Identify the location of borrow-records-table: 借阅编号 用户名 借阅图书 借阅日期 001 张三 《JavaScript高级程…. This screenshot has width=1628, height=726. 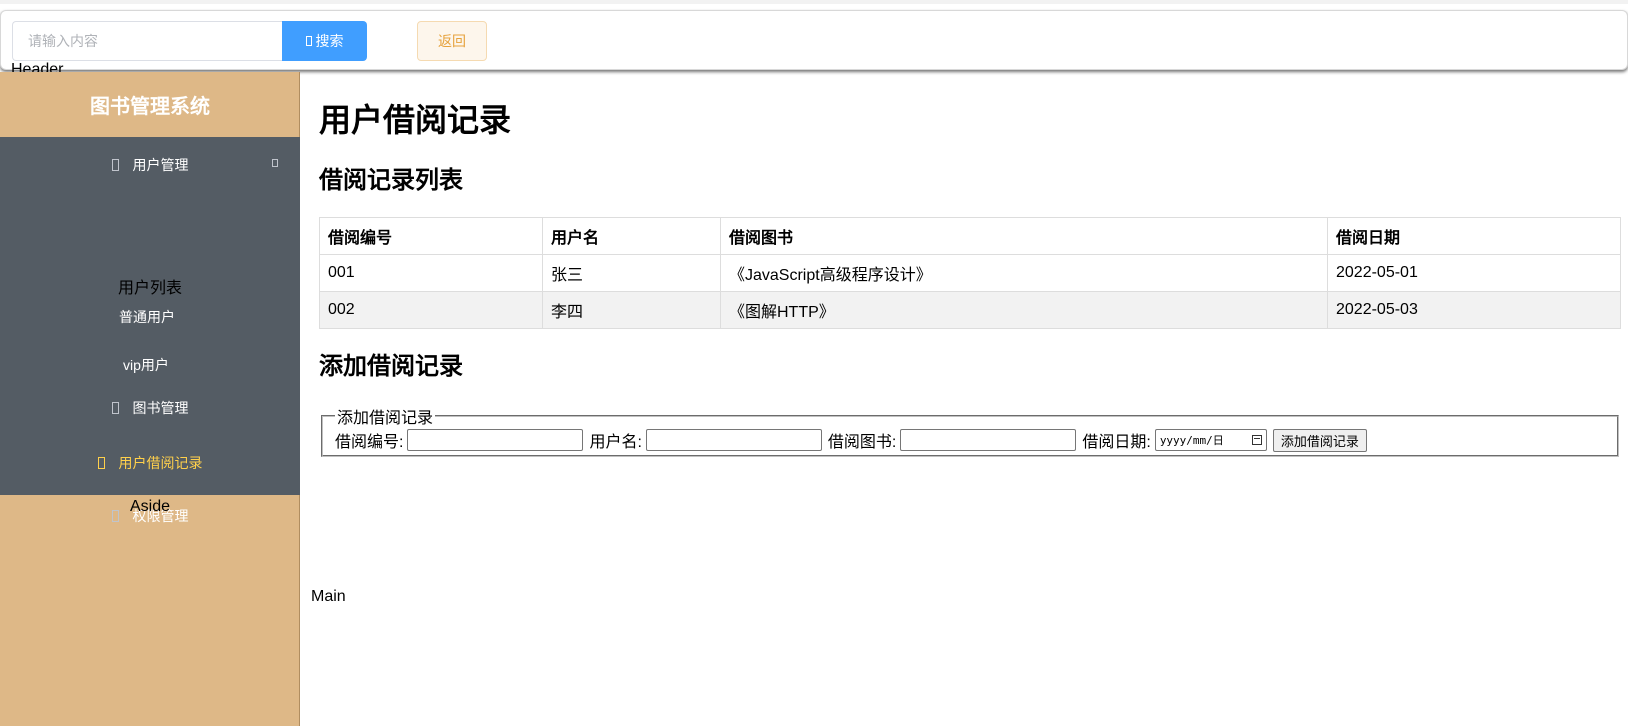
(970, 273).